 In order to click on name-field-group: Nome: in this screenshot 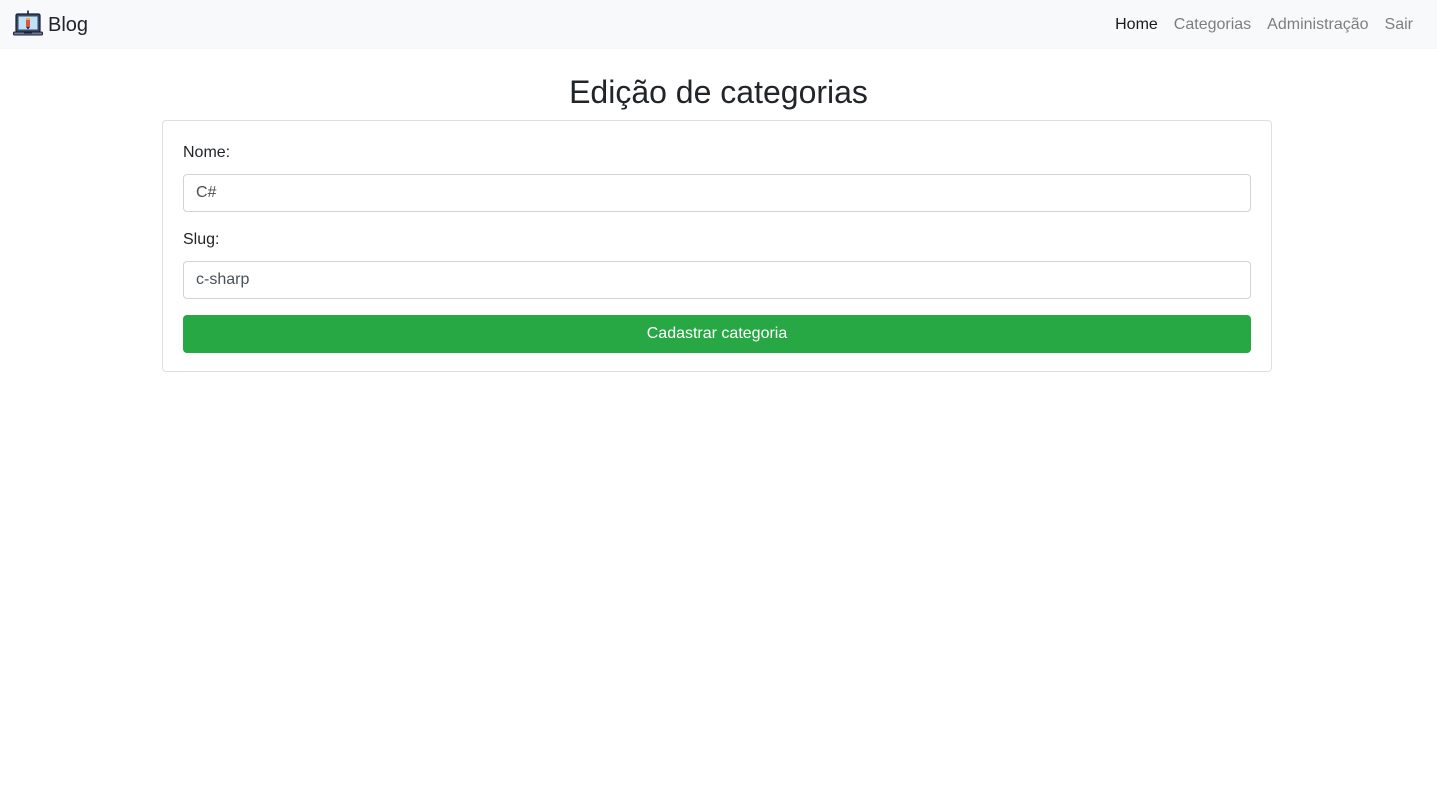, I will do `click(717, 176)`.